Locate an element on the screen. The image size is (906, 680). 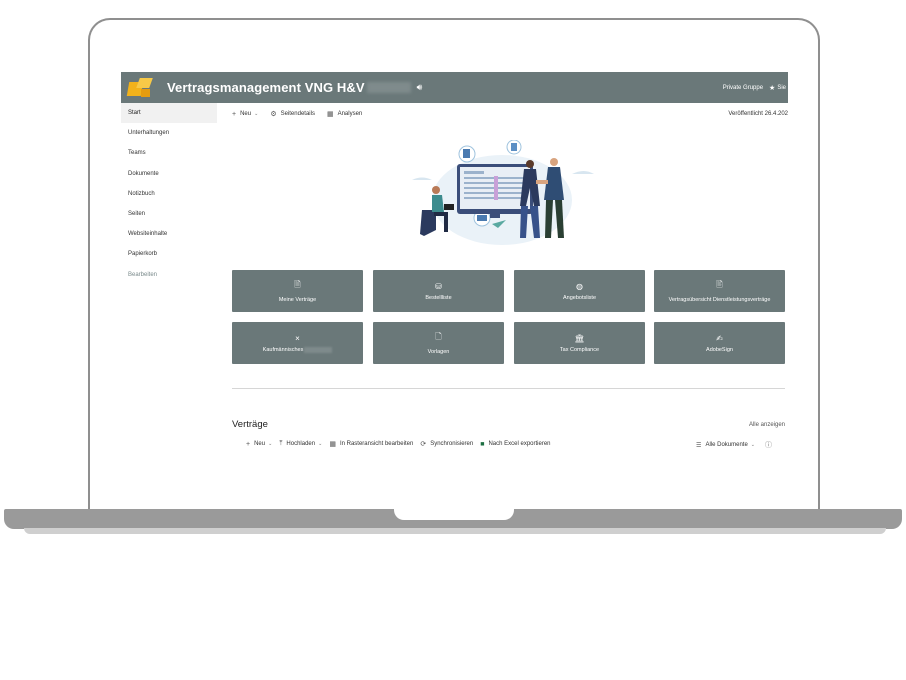
sync-label: Synchronisieren is located at coordinates (452, 444).